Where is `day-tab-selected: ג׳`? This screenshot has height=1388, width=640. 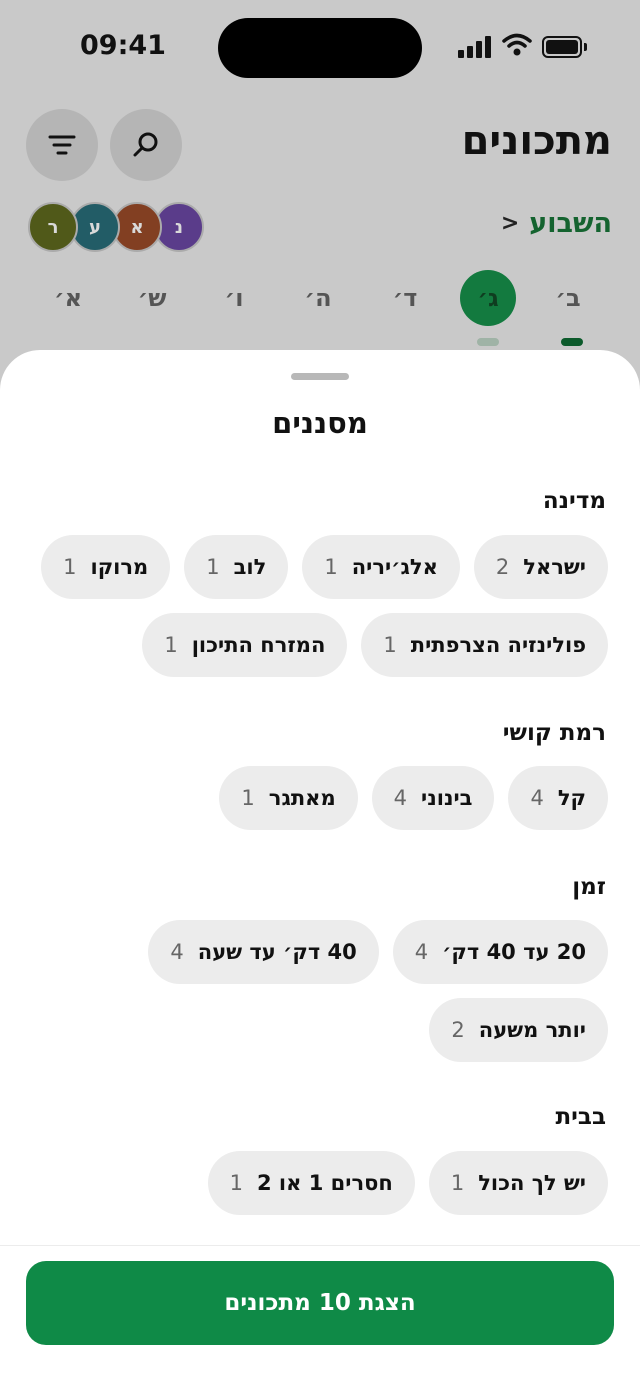
day-tab-selected: ג׳ is located at coordinates (488, 298).